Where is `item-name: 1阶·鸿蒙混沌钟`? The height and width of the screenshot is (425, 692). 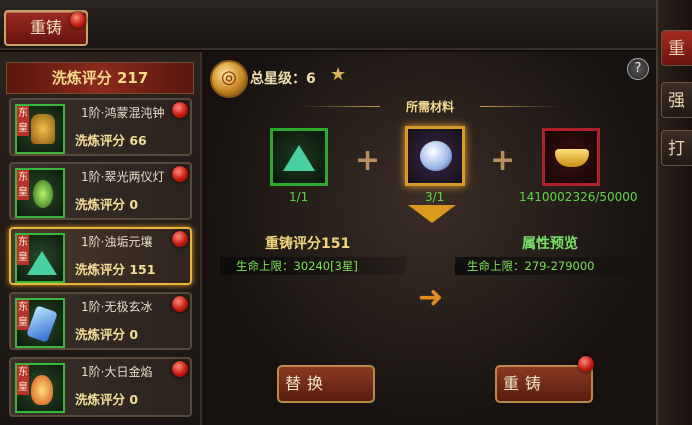
item-name: 1阶·鸿蒙混沌钟 is located at coordinates (123, 113).